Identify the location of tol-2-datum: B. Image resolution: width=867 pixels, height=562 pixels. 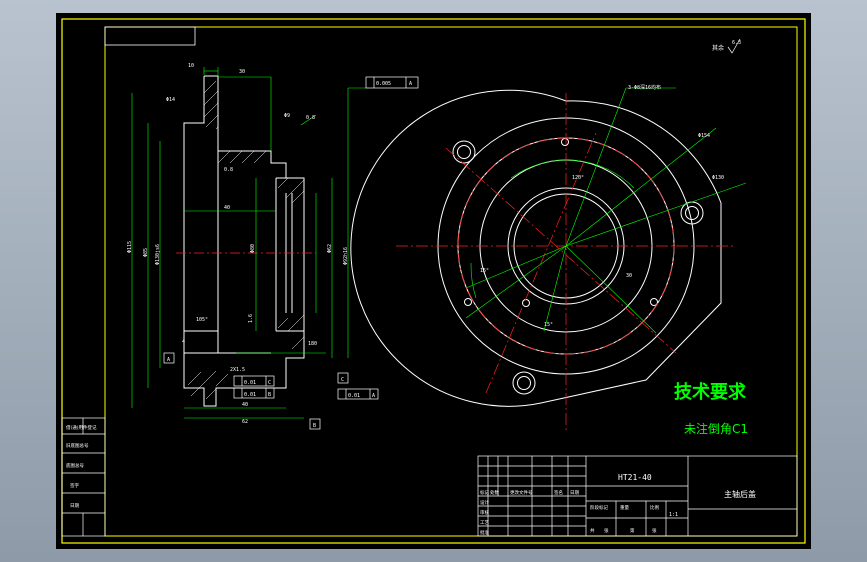
(269, 395).